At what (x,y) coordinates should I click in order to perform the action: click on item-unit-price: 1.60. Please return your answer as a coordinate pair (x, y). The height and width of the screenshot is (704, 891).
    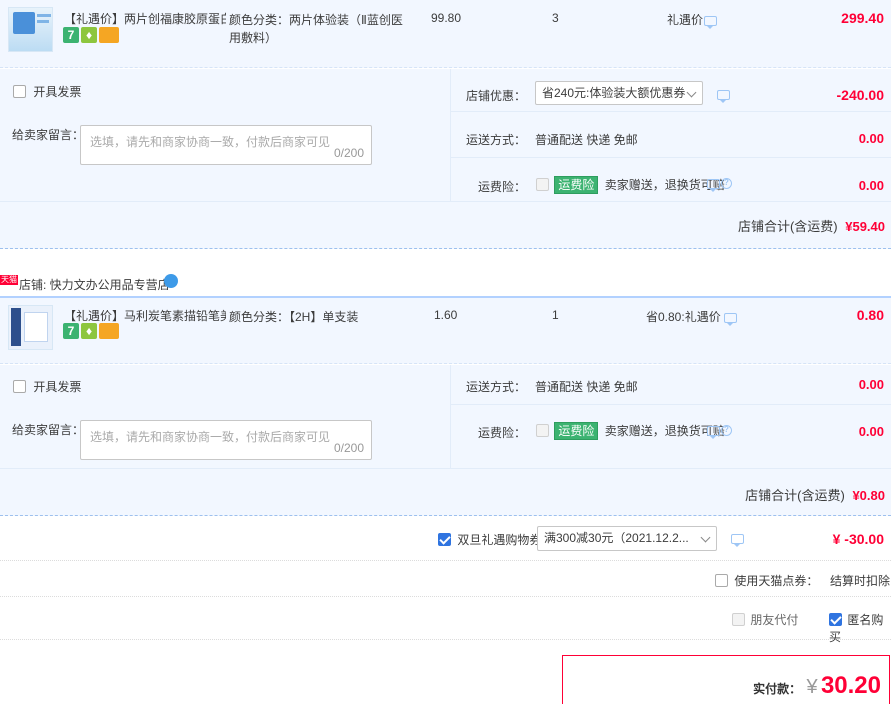
    Looking at the image, I should click on (446, 315).